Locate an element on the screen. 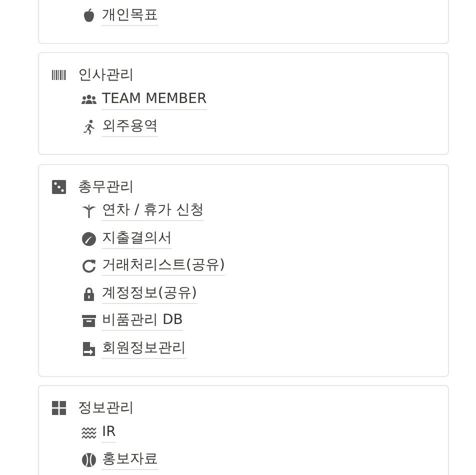 The image size is (476, 475). page-link: 연차 / 휴가 신청 is located at coordinates (153, 211).